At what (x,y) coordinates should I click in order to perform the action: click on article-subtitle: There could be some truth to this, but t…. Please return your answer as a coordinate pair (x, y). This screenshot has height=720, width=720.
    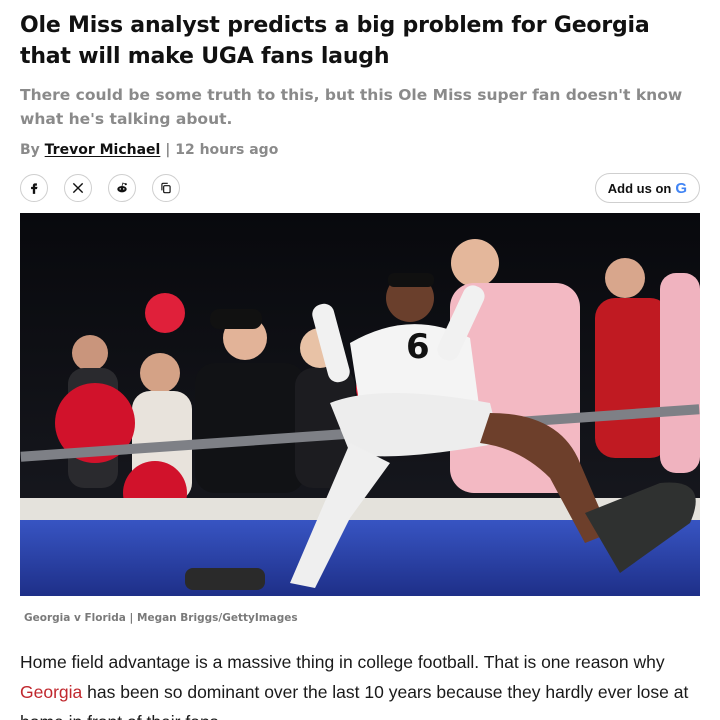
    Looking at the image, I should click on (351, 107).